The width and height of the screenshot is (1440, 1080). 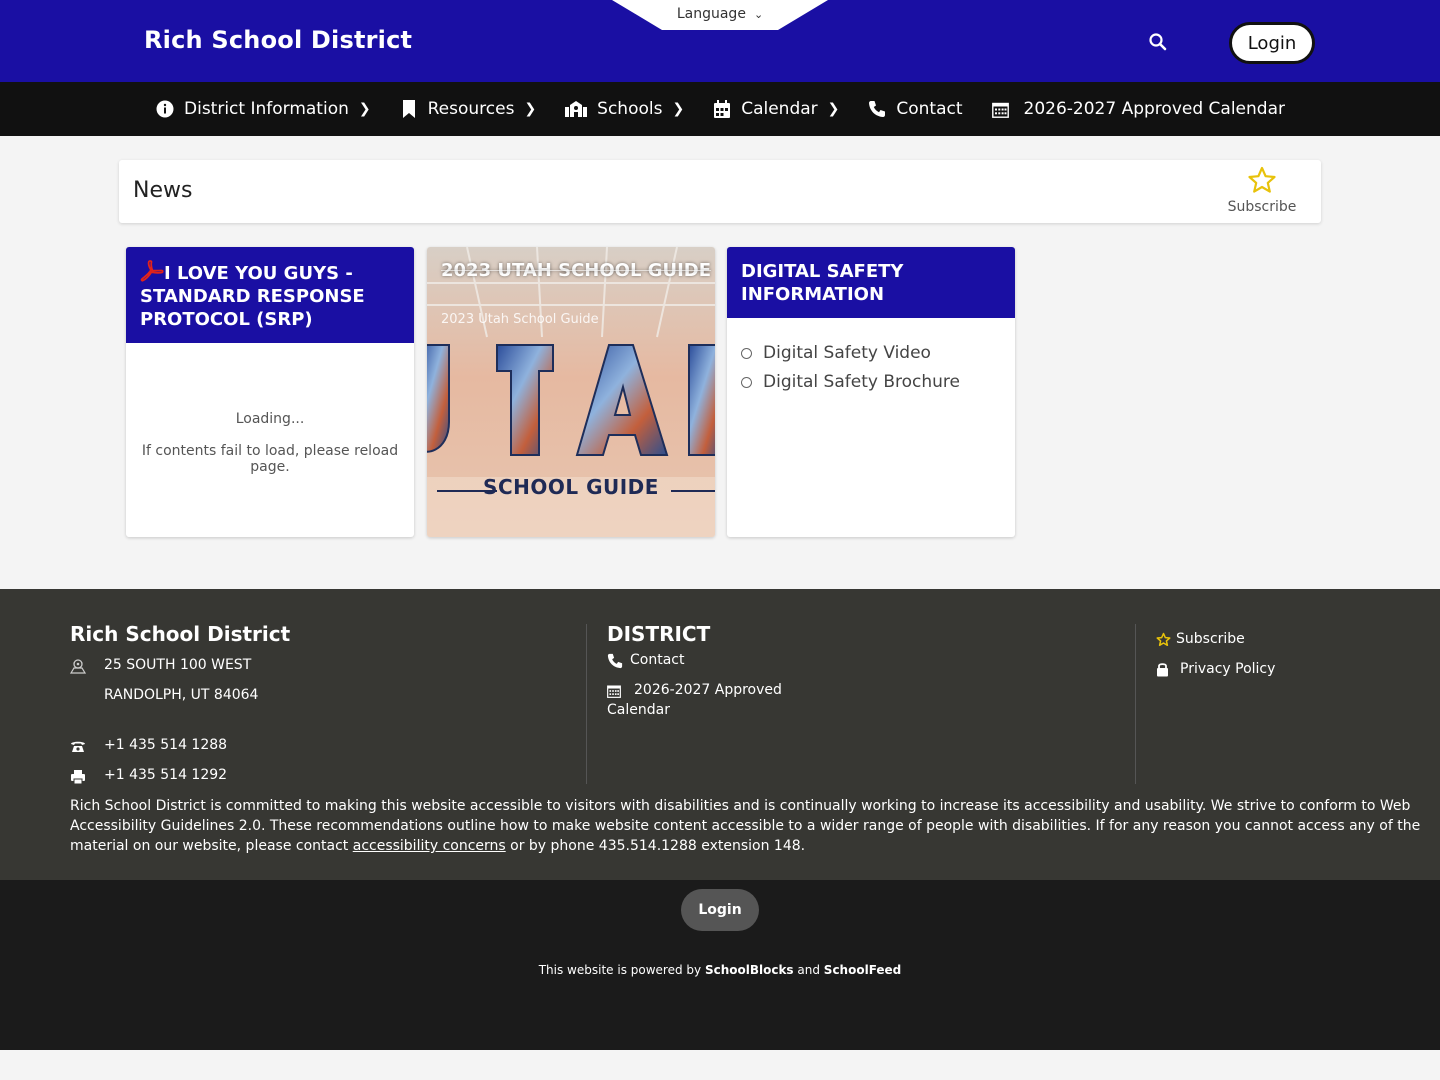 I want to click on footer-org-name: Rich School District, so click(x=180, y=634).